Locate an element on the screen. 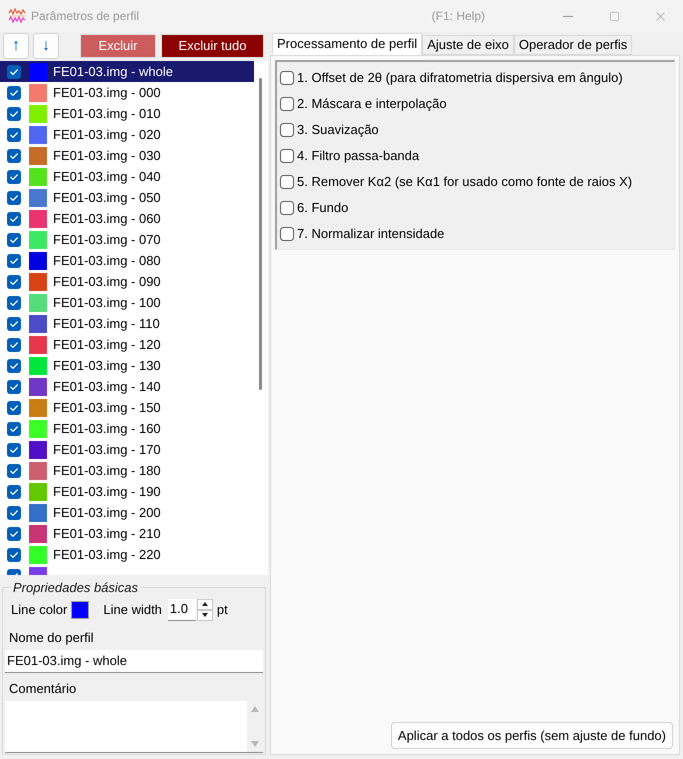  profile-name: FE01-03.img - whole is located at coordinates (113, 71).